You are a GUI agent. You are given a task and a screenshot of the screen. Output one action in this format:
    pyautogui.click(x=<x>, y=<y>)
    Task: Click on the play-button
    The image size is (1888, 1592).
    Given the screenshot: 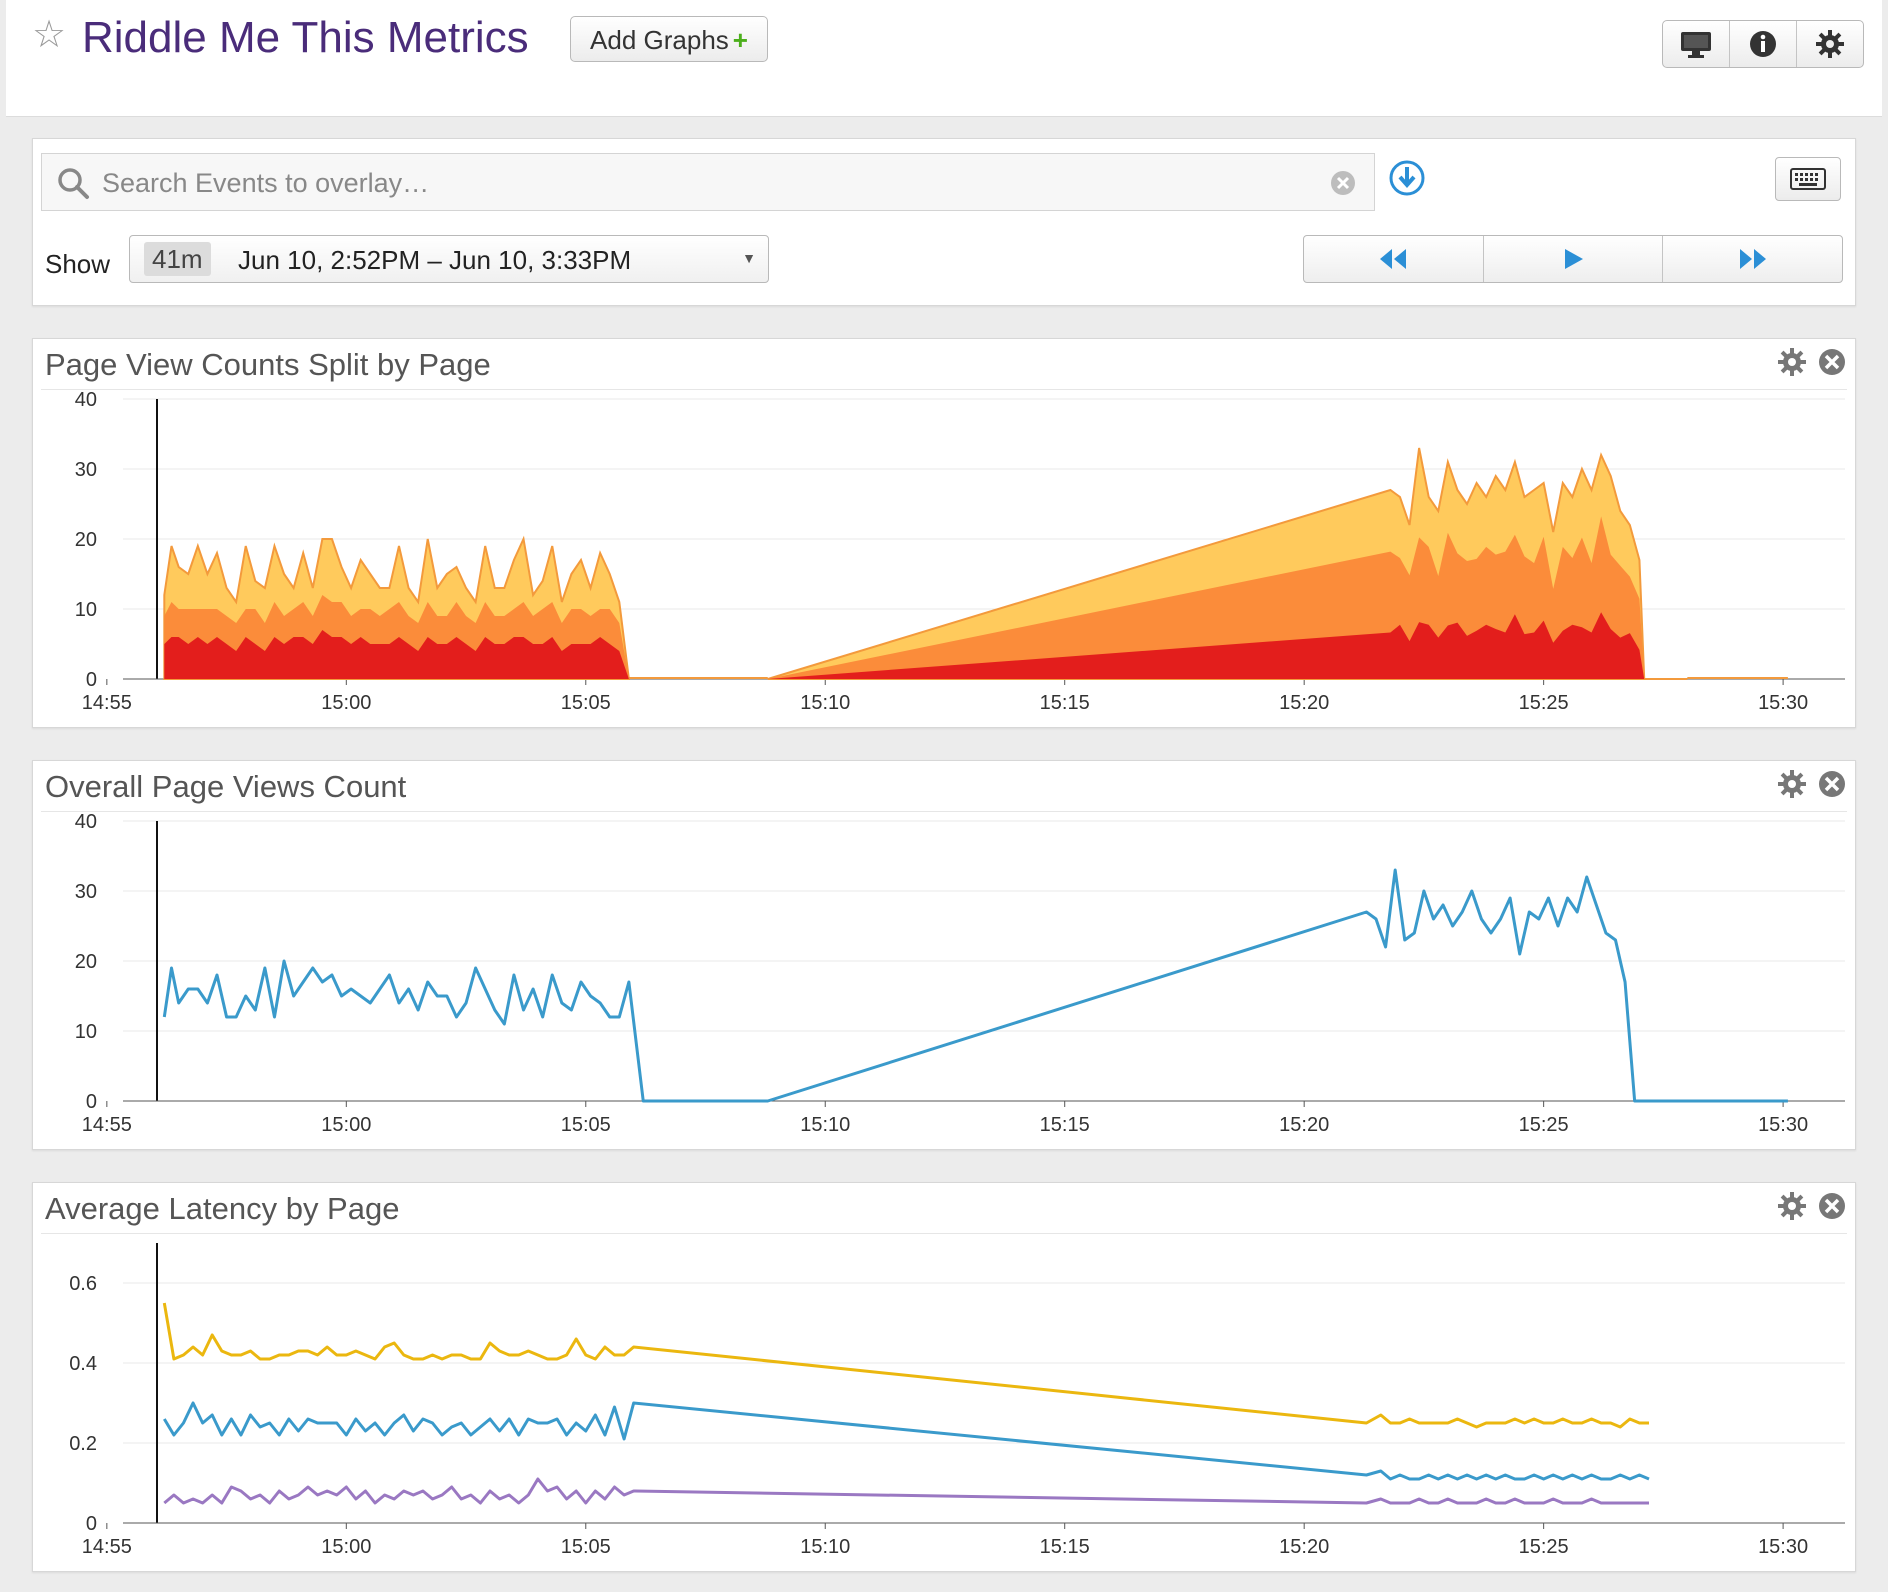 What is the action you would take?
    pyautogui.click(x=1574, y=259)
    